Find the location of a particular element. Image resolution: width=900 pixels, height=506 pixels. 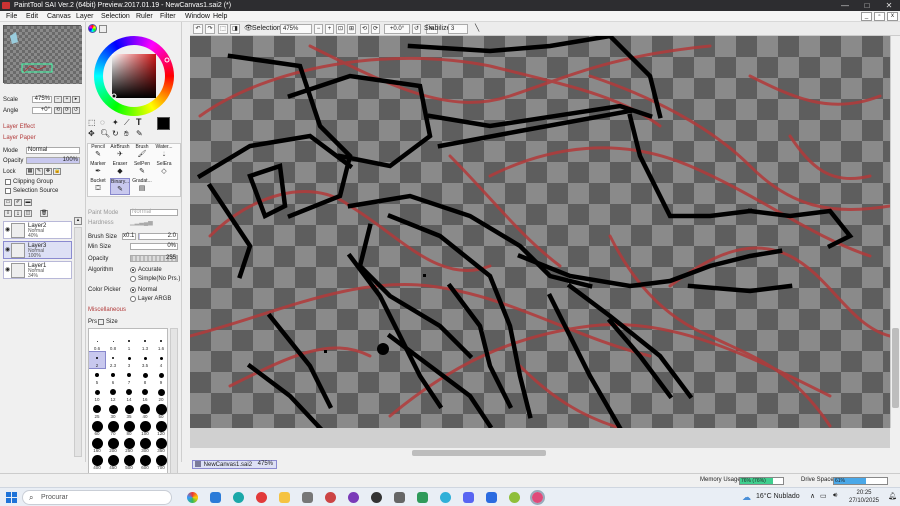

brush-size-cell: 120 is located at coordinates (160, 428).